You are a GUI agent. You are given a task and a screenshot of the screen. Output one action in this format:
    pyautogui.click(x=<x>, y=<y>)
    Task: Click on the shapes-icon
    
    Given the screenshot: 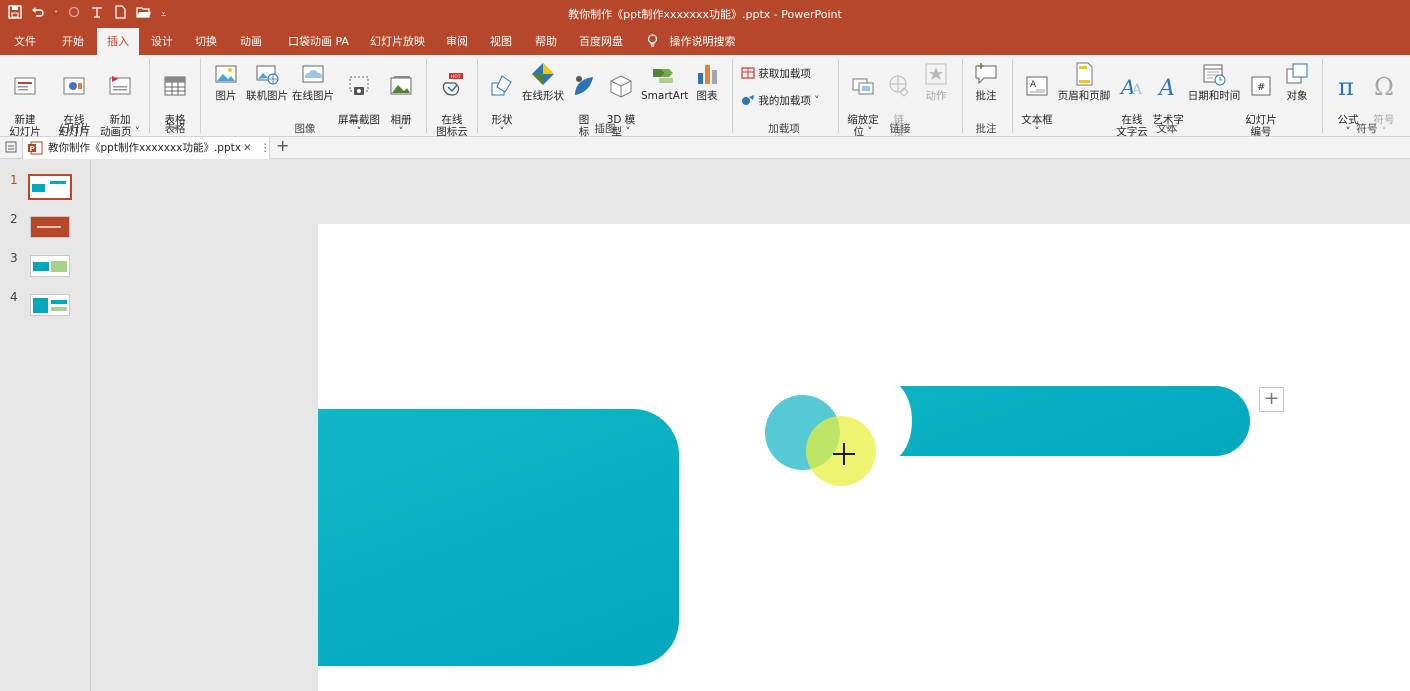 What is the action you would take?
    pyautogui.click(x=501, y=85)
    